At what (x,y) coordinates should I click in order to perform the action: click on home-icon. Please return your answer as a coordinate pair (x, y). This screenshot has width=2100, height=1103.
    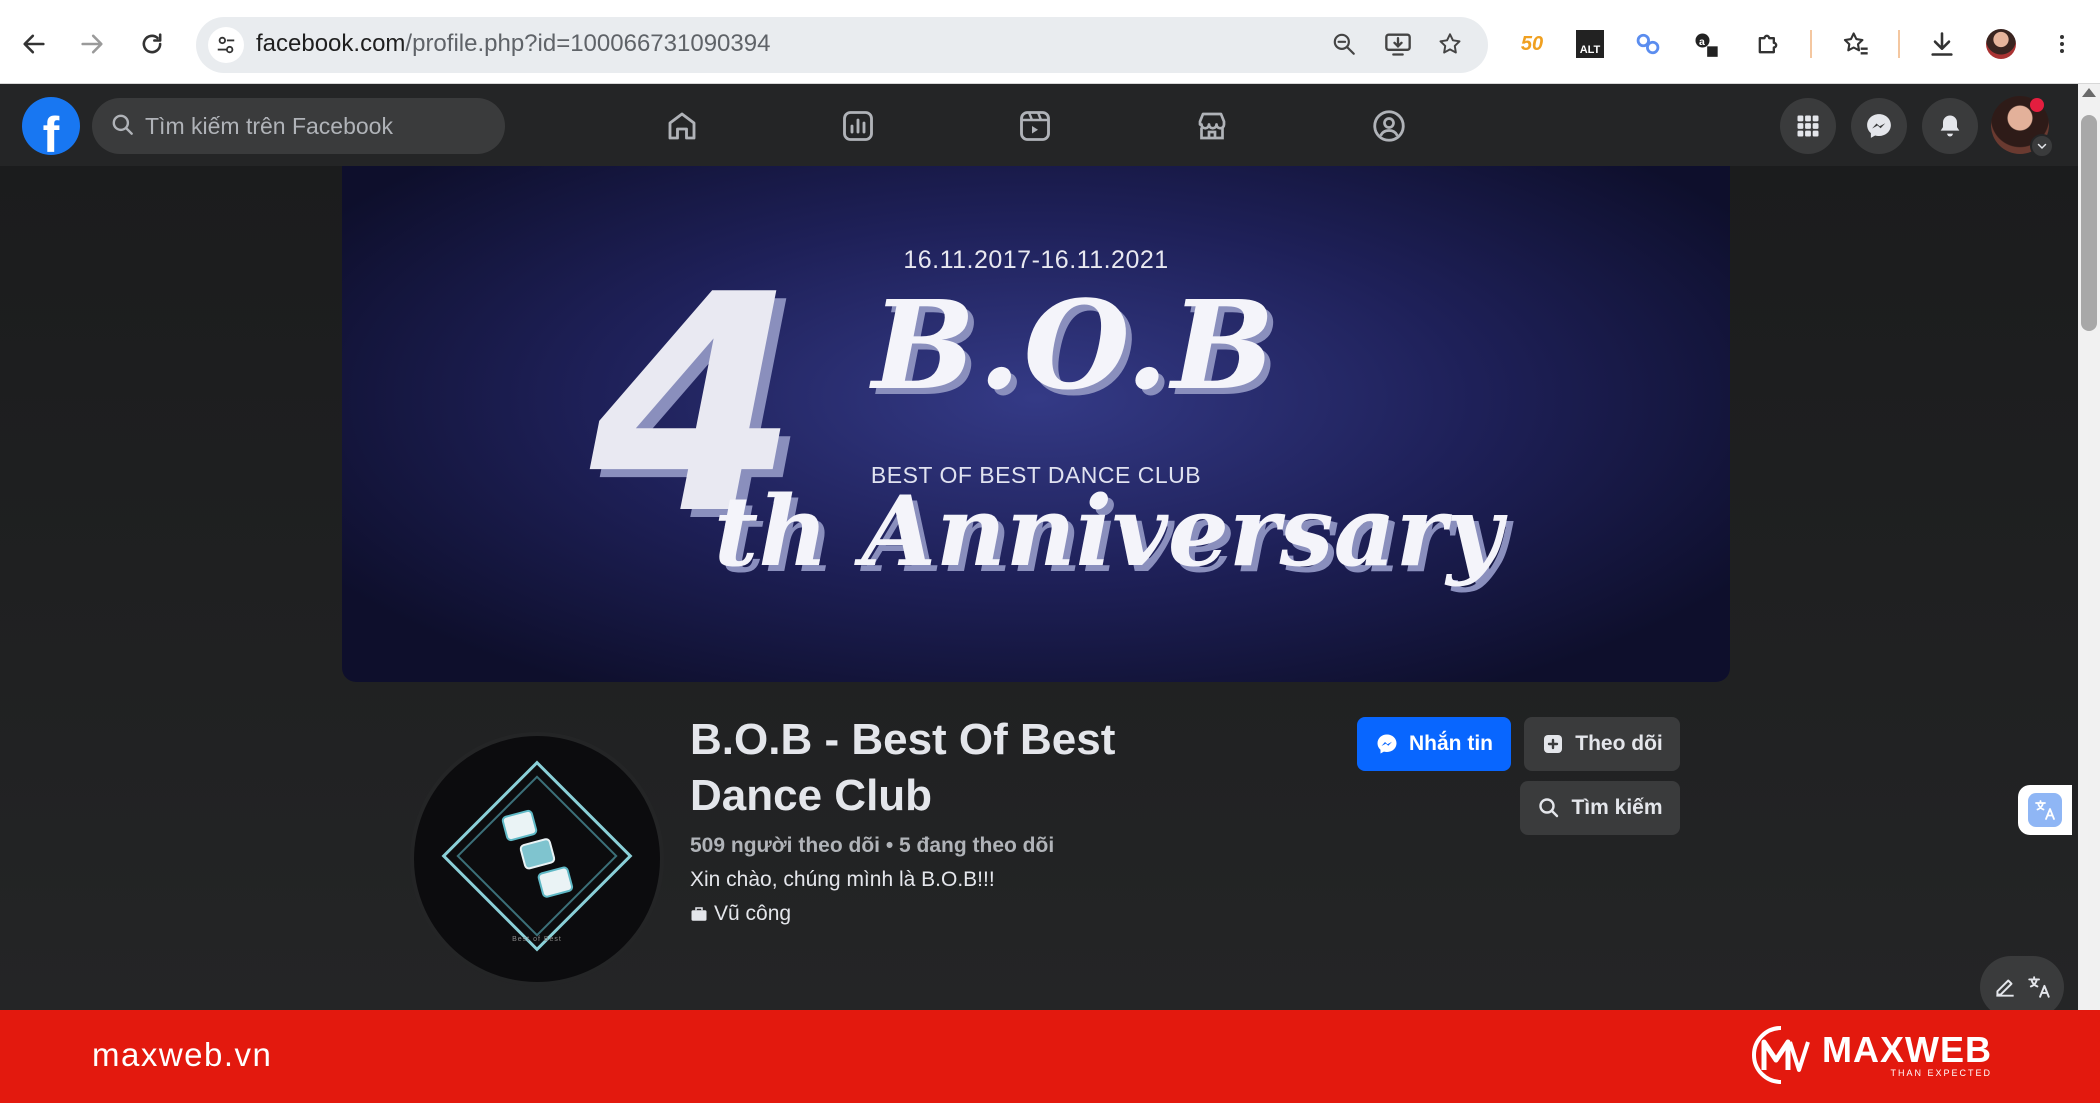
    Looking at the image, I should click on (682, 126).